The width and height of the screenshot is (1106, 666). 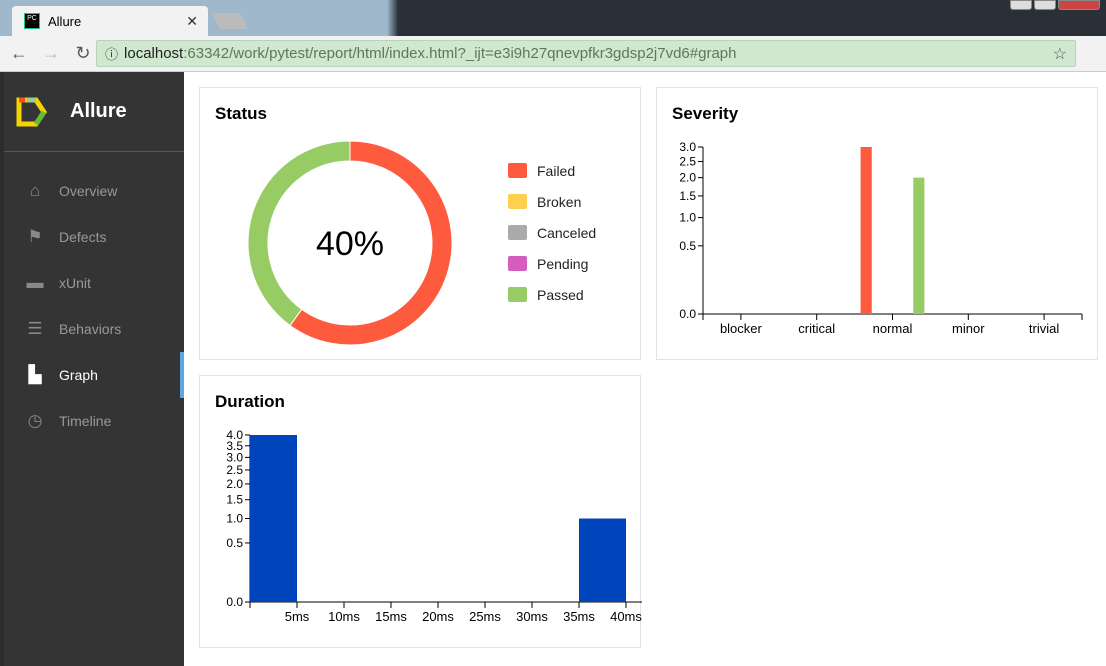 I want to click on minimize-button, so click(x=1021, y=5).